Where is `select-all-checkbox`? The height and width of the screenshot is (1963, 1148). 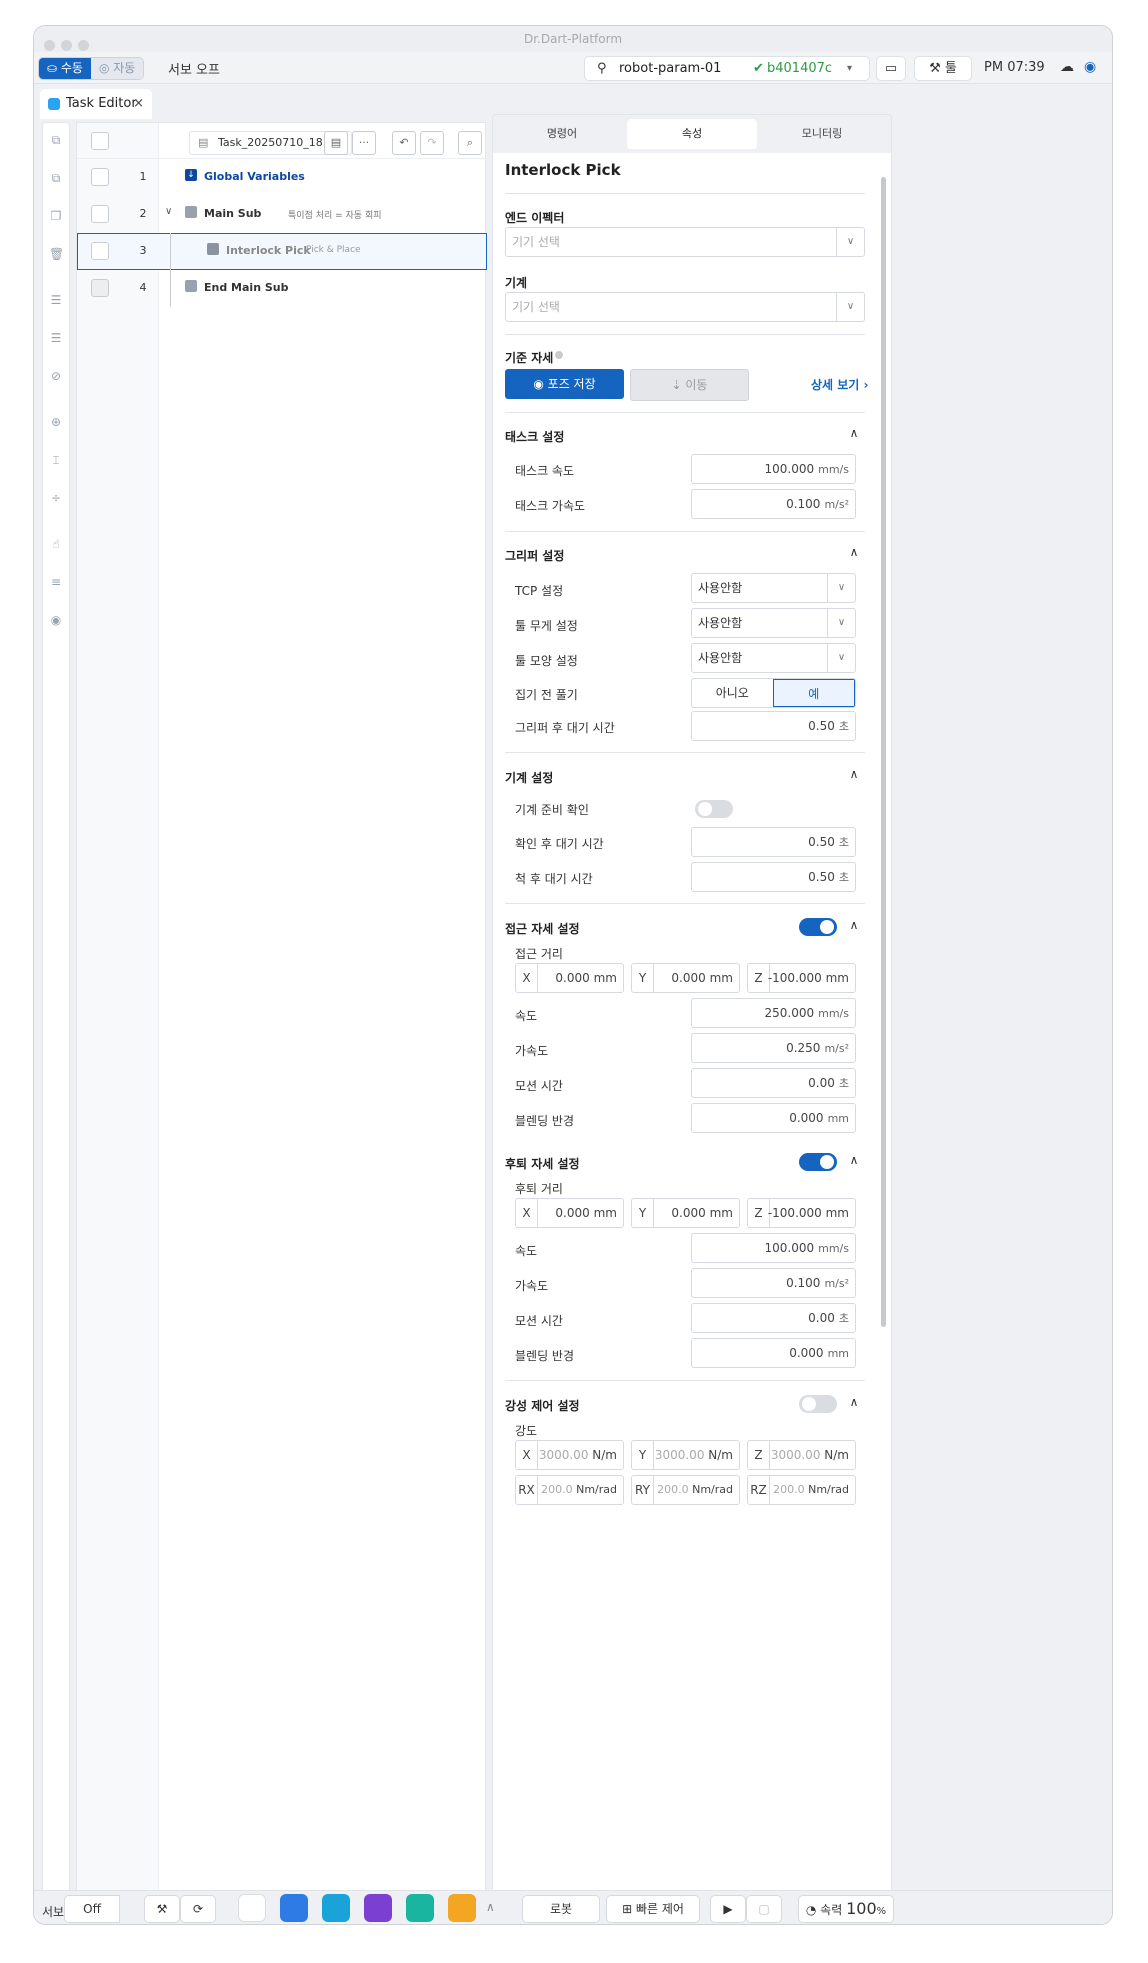 select-all-checkbox is located at coordinates (100, 141).